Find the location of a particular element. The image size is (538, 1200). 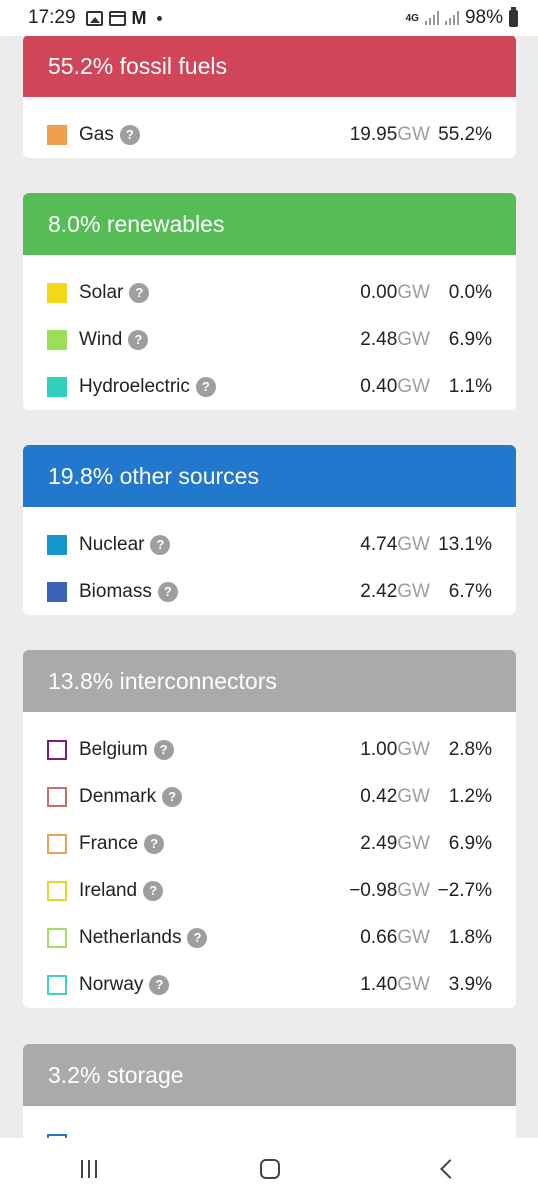

section-header: 19.8% other sources is located at coordinates (269, 476).